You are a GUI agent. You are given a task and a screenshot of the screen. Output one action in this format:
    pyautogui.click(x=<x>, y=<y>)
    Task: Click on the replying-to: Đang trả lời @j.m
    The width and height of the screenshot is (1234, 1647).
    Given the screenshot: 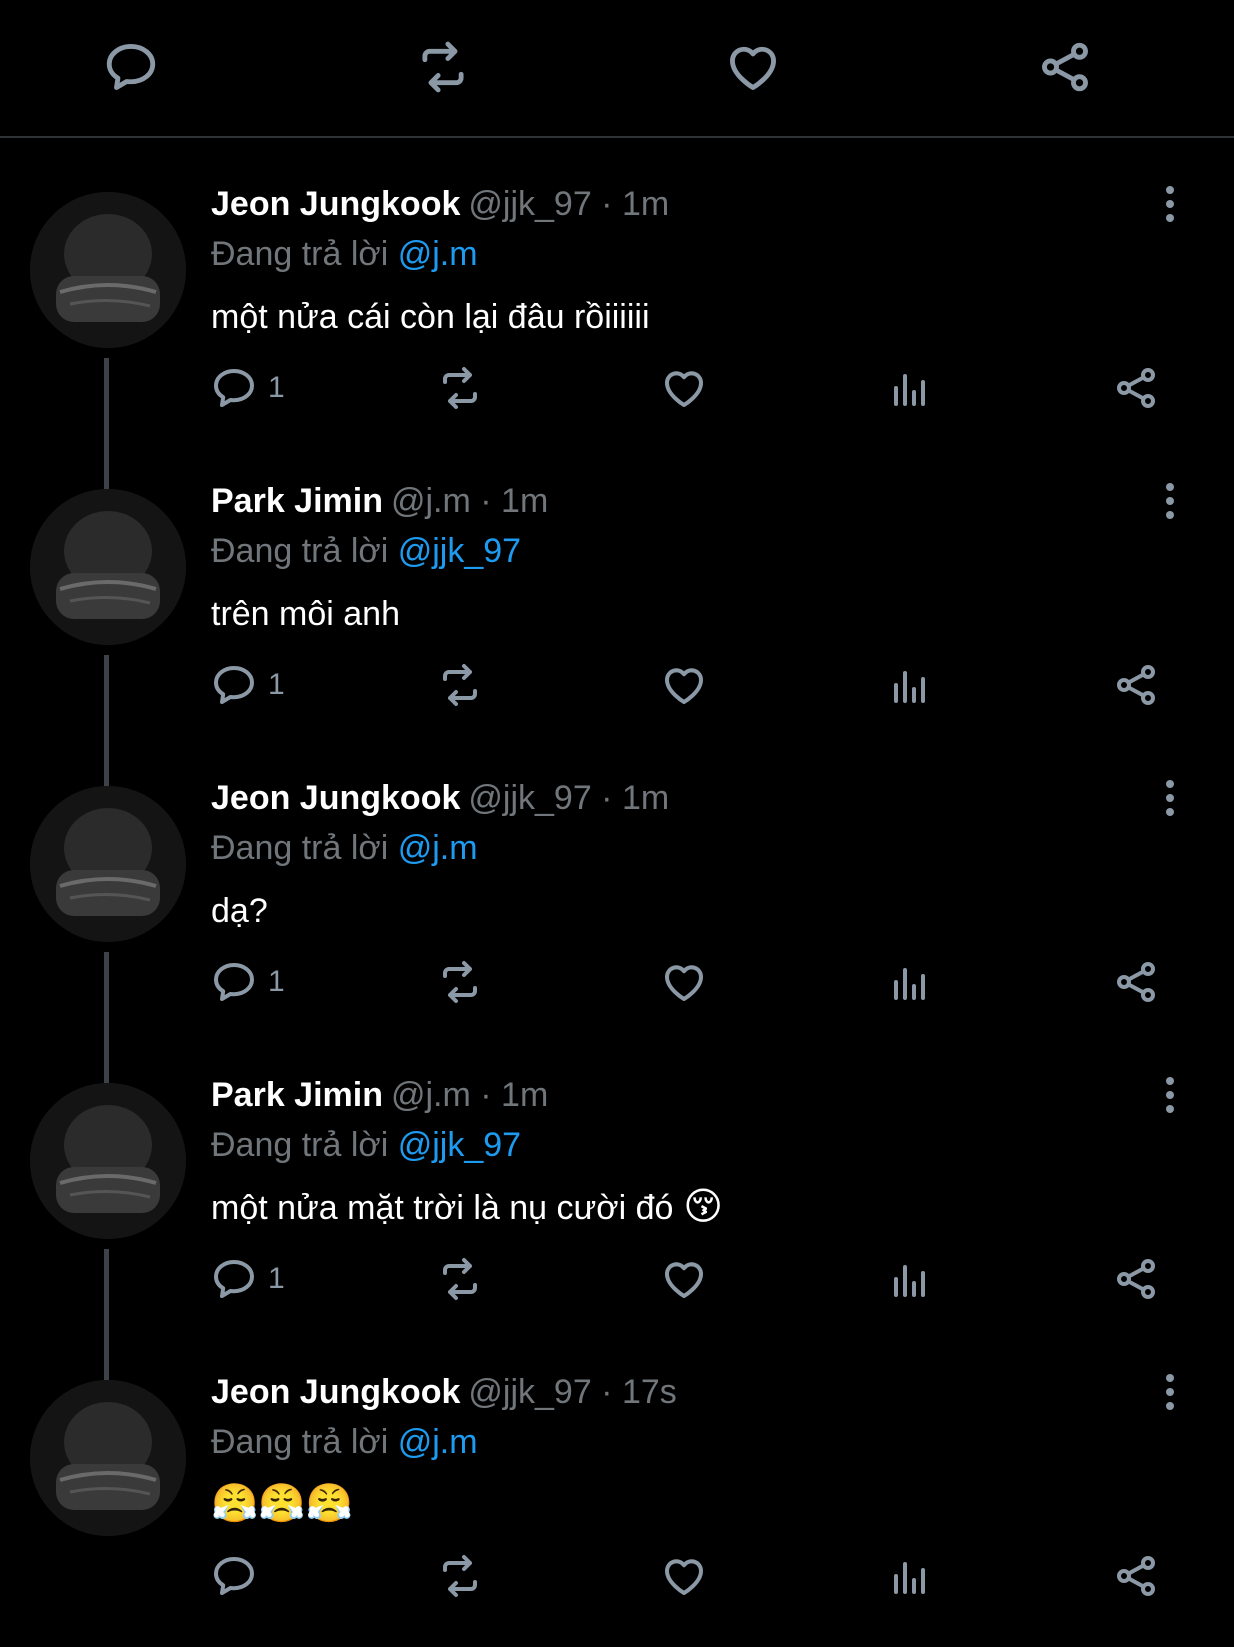 What is the action you would take?
    pyautogui.click(x=344, y=848)
    